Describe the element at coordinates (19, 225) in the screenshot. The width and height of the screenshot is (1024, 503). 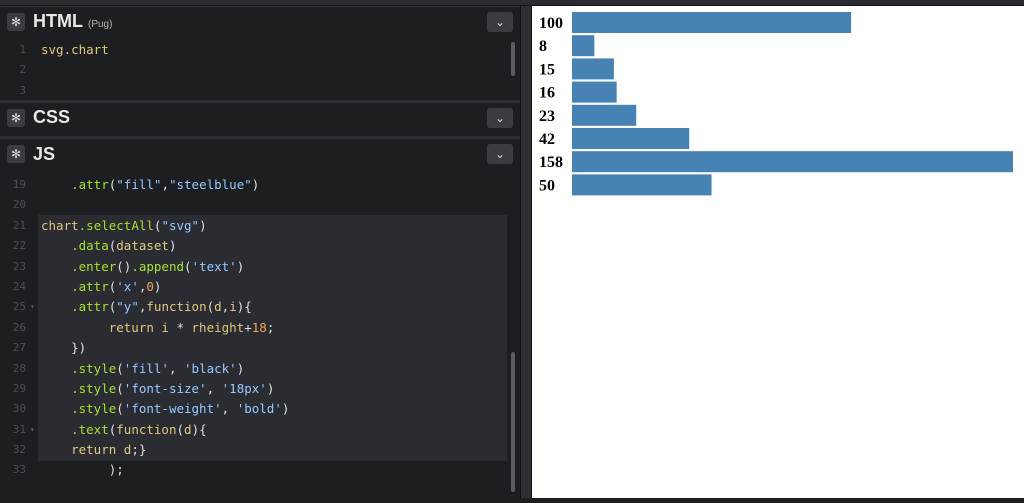
I see `line-number: 21` at that location.